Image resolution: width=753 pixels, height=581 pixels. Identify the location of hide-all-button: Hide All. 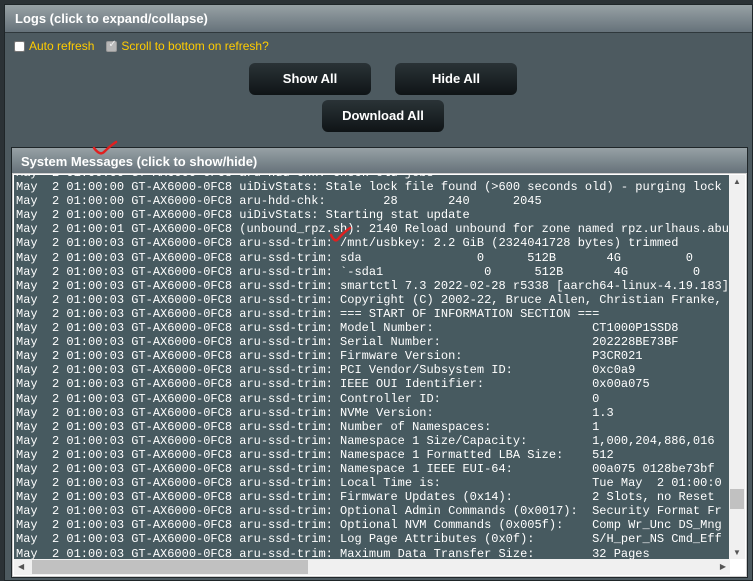
(456, 79).